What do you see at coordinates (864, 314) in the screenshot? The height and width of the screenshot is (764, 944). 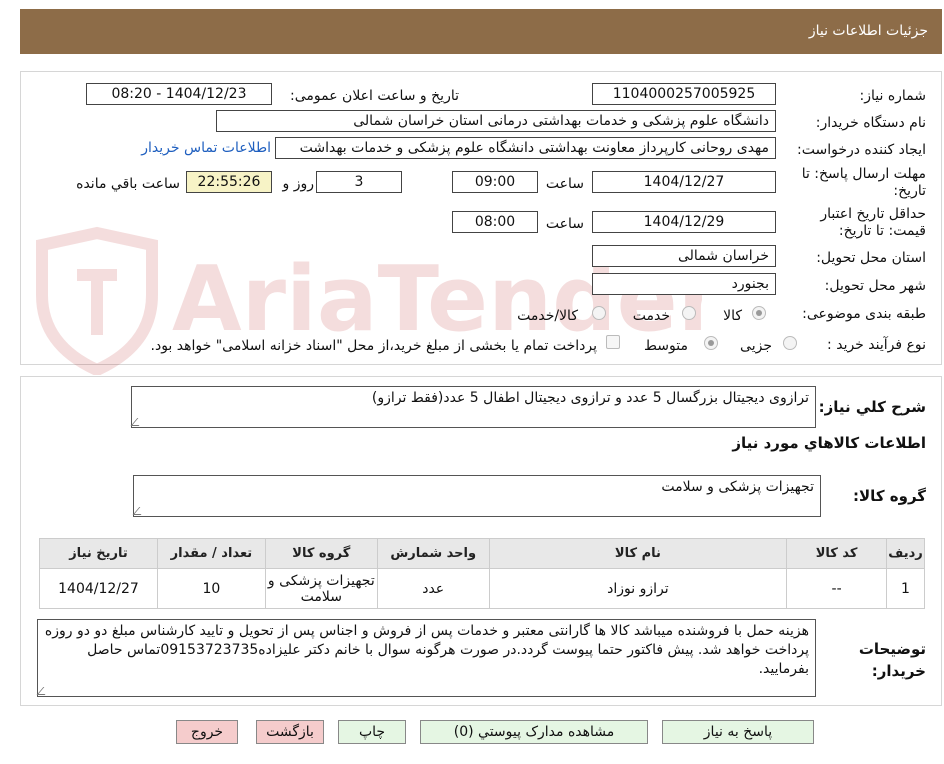 I see `category-label: طبقه بندی موضوعی:` at bounding box center [864, 314].